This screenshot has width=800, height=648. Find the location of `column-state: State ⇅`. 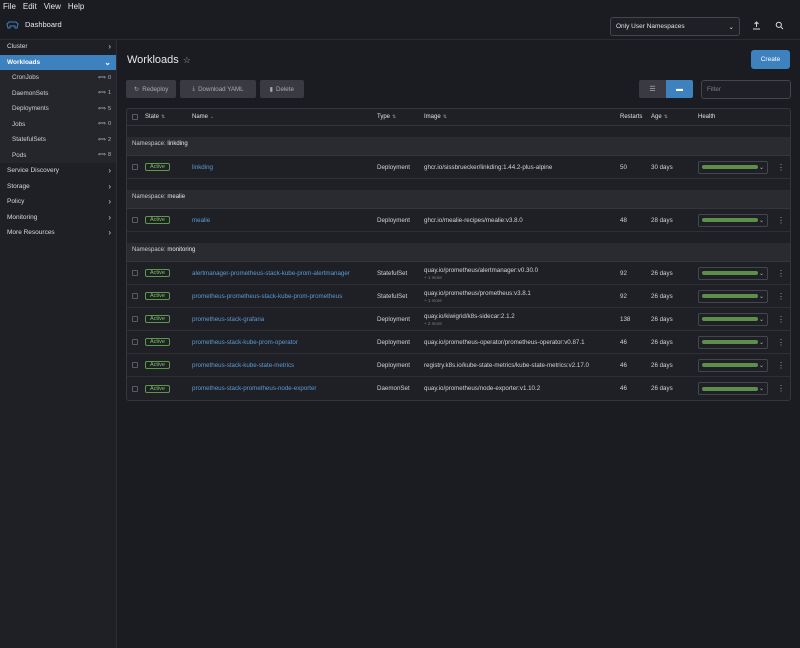

column-state: State ⇅ is located at coordinates (155, 117).